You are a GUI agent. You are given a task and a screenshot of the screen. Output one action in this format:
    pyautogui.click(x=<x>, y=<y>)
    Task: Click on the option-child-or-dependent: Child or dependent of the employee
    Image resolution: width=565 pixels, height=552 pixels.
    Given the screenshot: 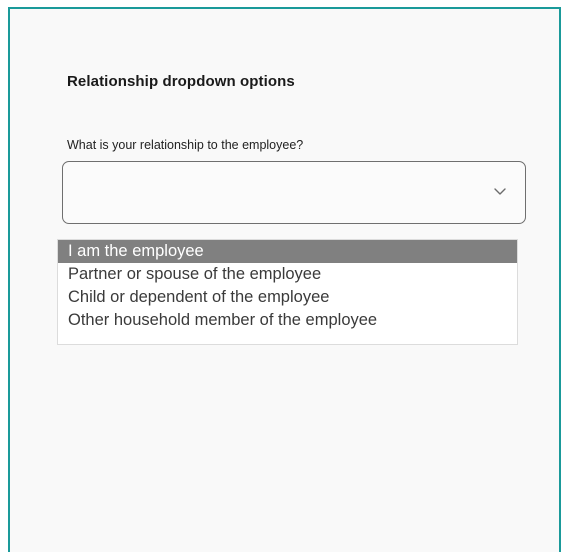 What is the action you would take?
    pyautogui.click(x=287, y=297)
    